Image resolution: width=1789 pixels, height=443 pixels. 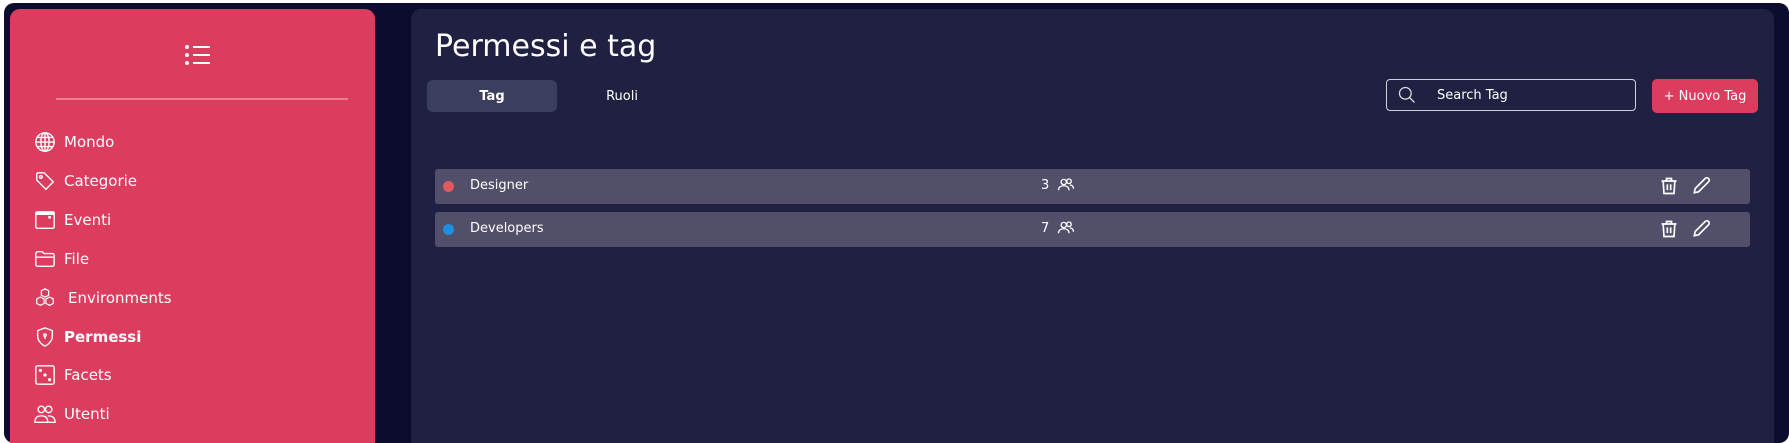 What do you see at coordinates (77, 259) in the screenshot?
I see `sidebar-item-label: File` at bounding box center [77, 259].